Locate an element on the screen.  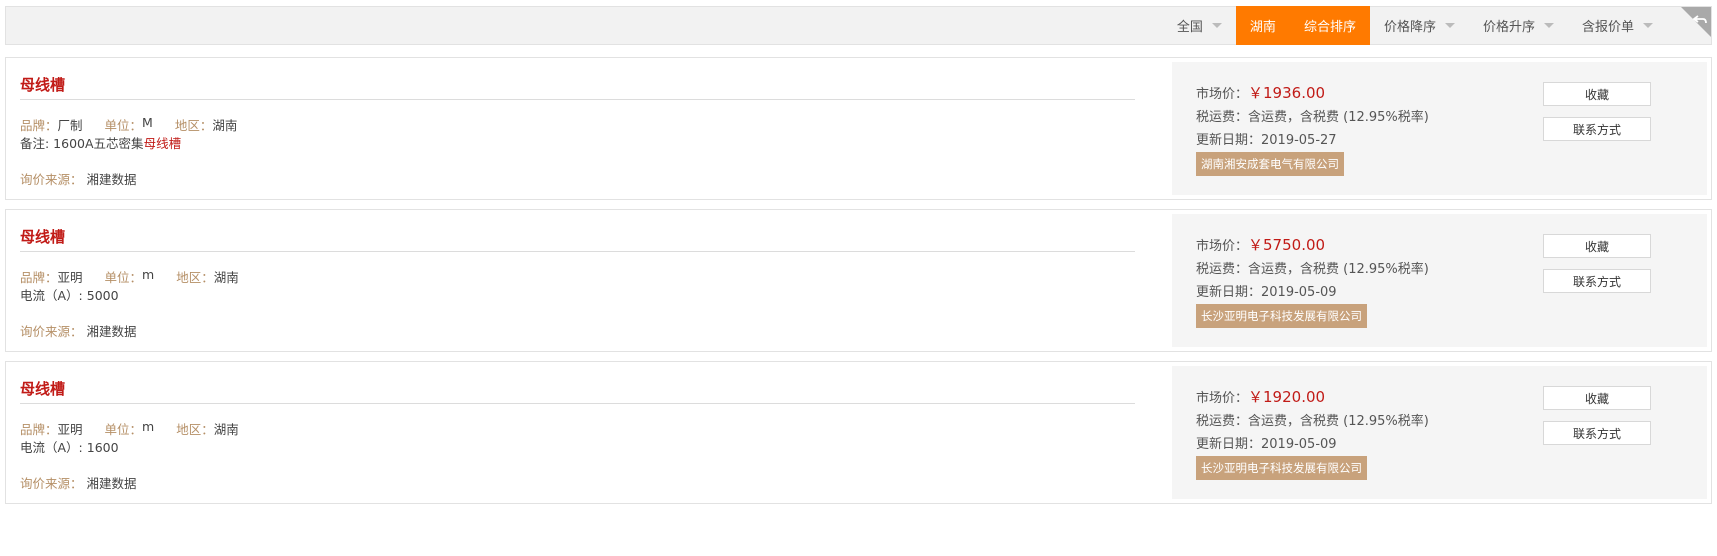
sort-price-asc: 价格升序 is located at coordinates (1518, 25).